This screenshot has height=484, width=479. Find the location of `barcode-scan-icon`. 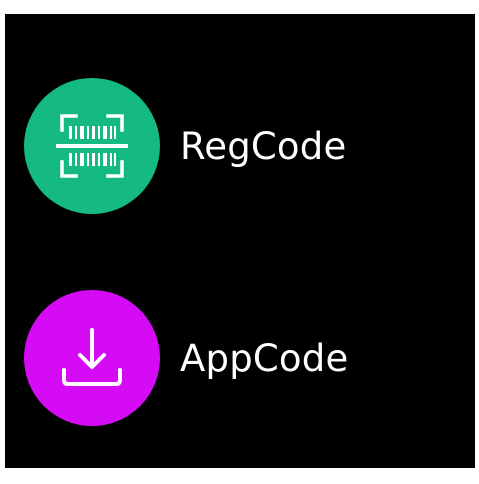

barcode-scan-icon is located at coordinates (92, 146).